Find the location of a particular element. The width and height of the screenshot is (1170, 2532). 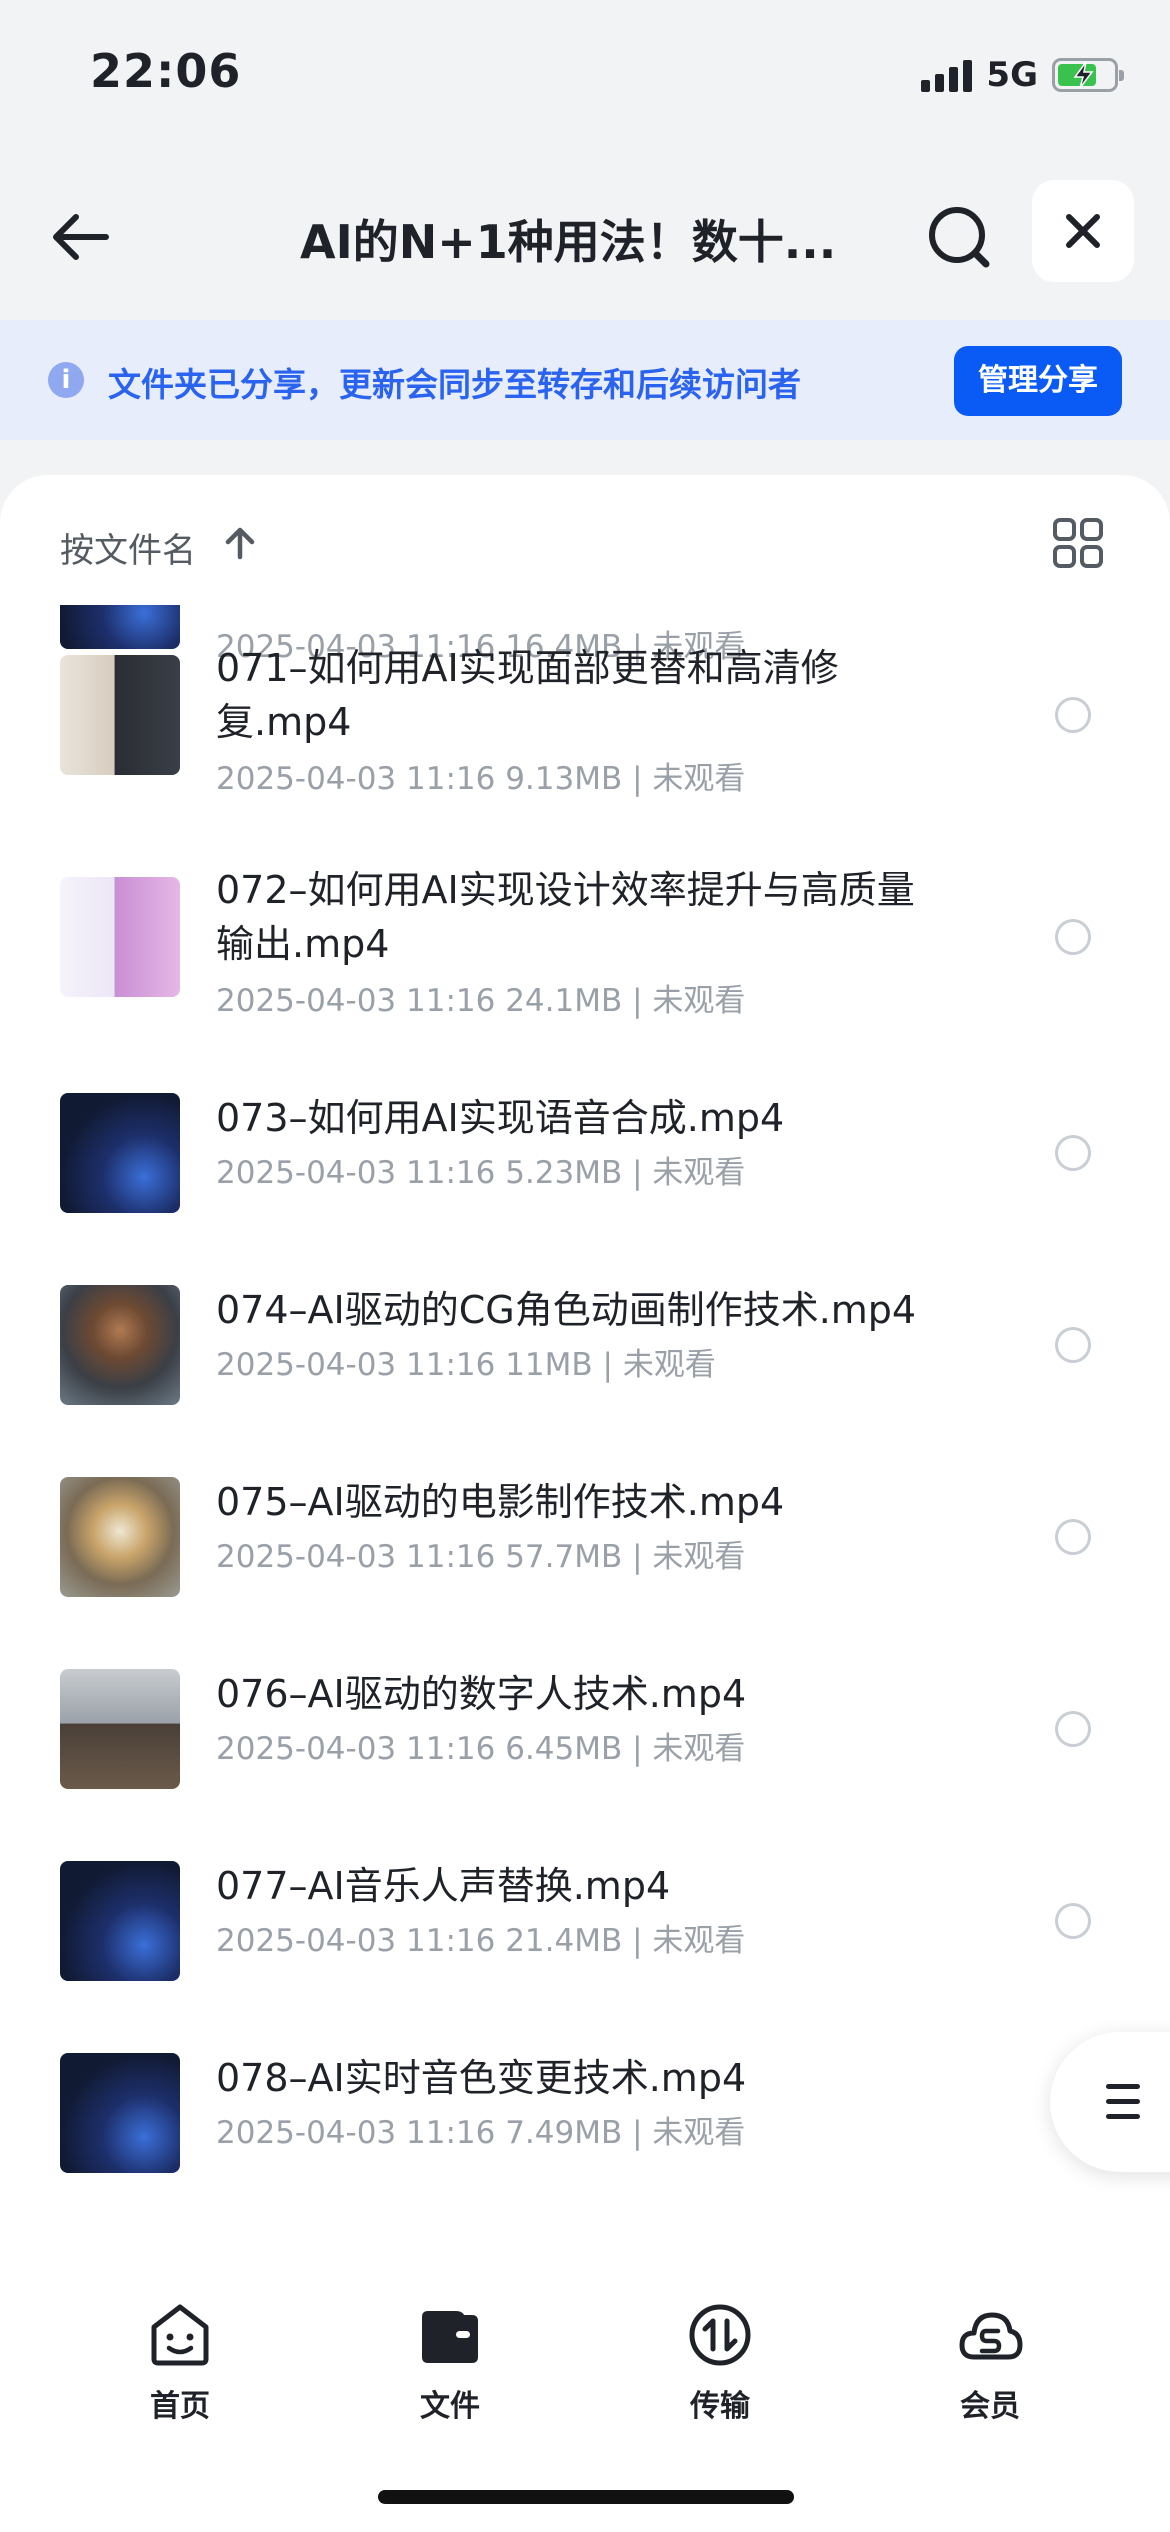

tab-files-label: 文件 is located at coordinates (450, 2406).